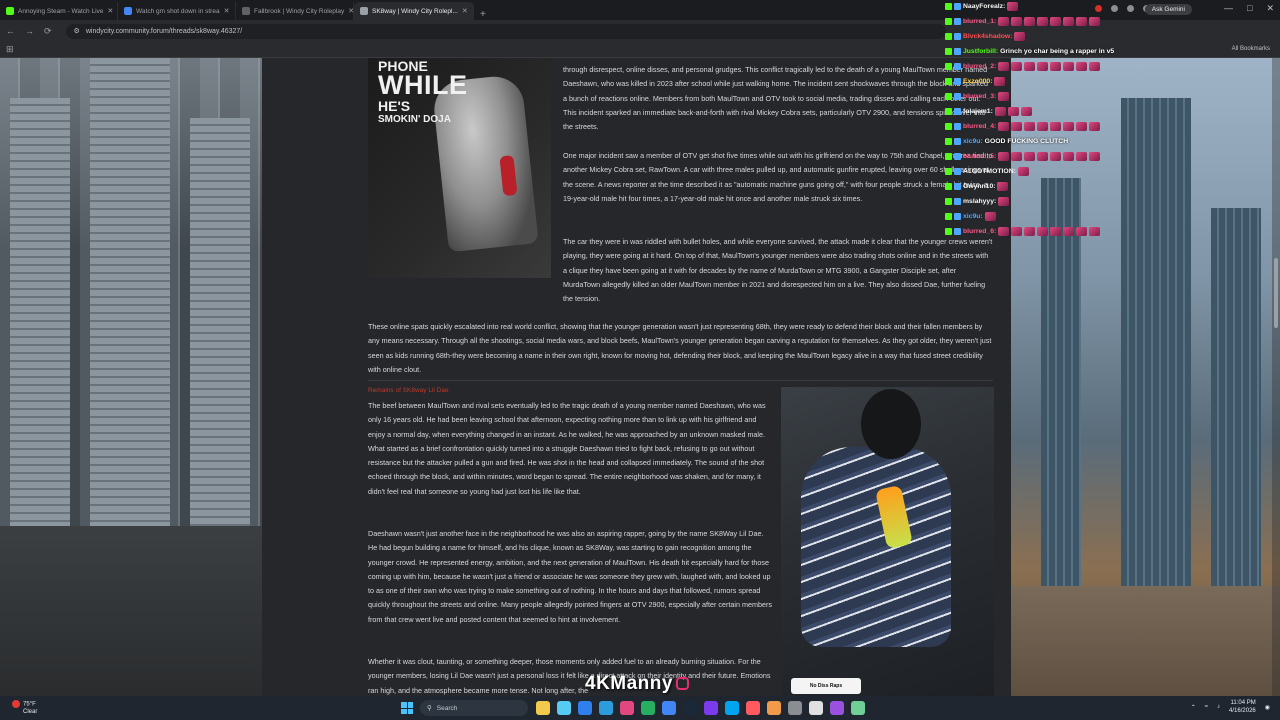  What do you see at coordinates (414, 11) in the screenshot?
I see `browser-tab: SK8way | Windy City Rolepl... ✕` at bounding box center [414, 11].